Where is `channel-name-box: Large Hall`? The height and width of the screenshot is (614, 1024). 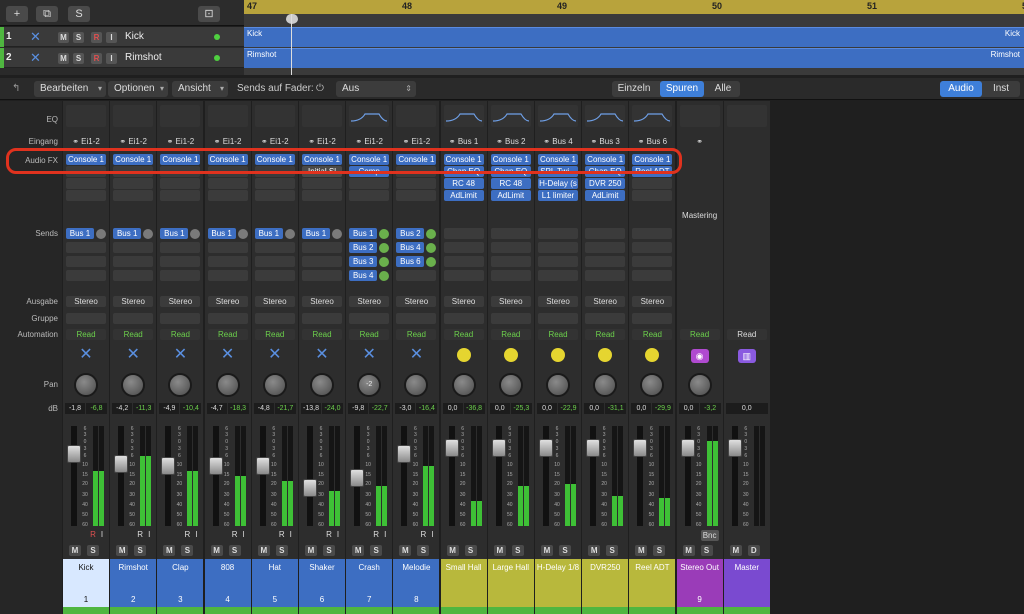 channel-name-box: Large Hall is located at coordinates (510, 583).